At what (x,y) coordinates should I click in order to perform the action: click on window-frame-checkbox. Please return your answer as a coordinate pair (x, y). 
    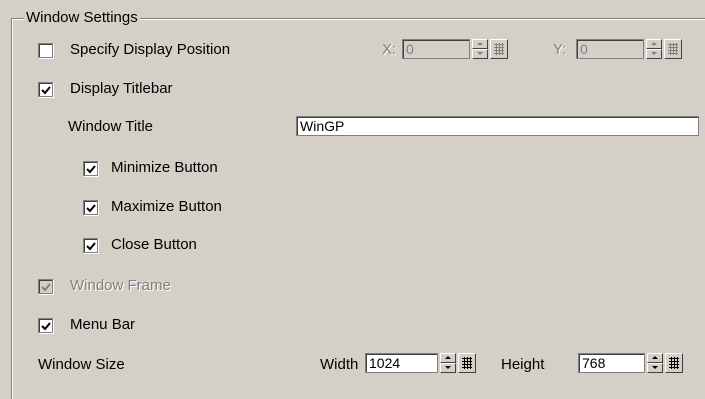
    Looking at the image, I should click on (45, 286).